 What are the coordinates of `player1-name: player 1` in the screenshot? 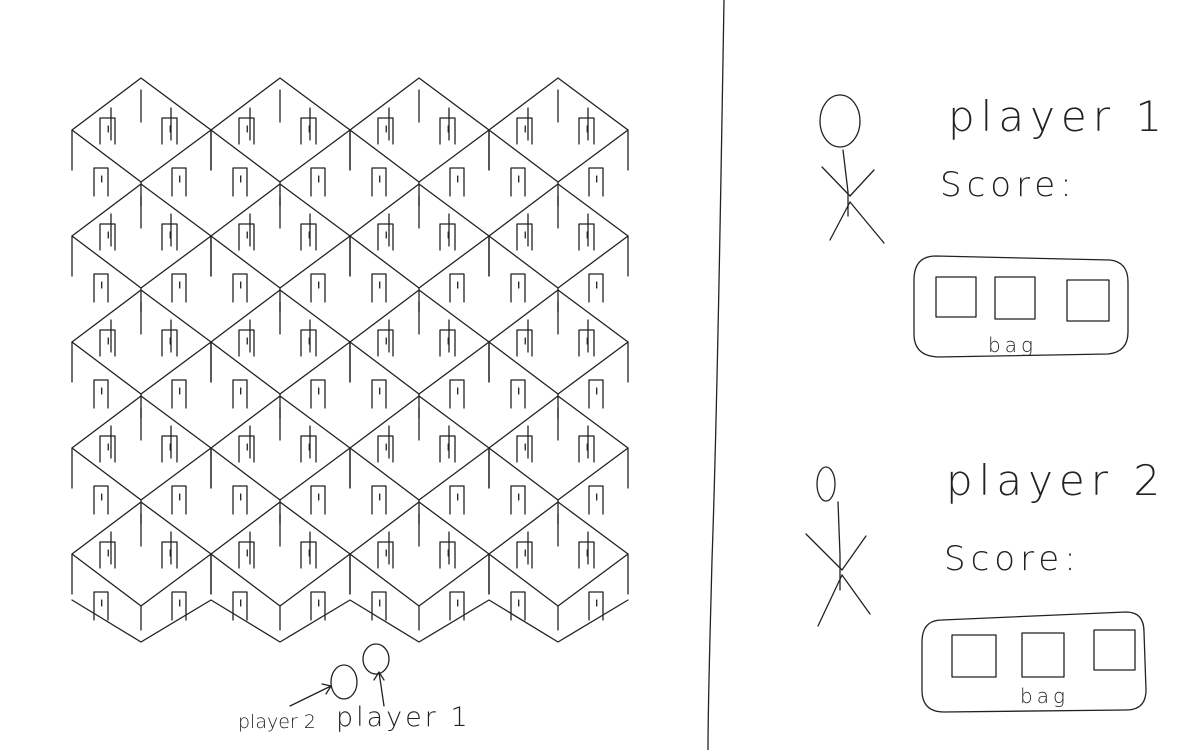 It's located at (1058, 116).